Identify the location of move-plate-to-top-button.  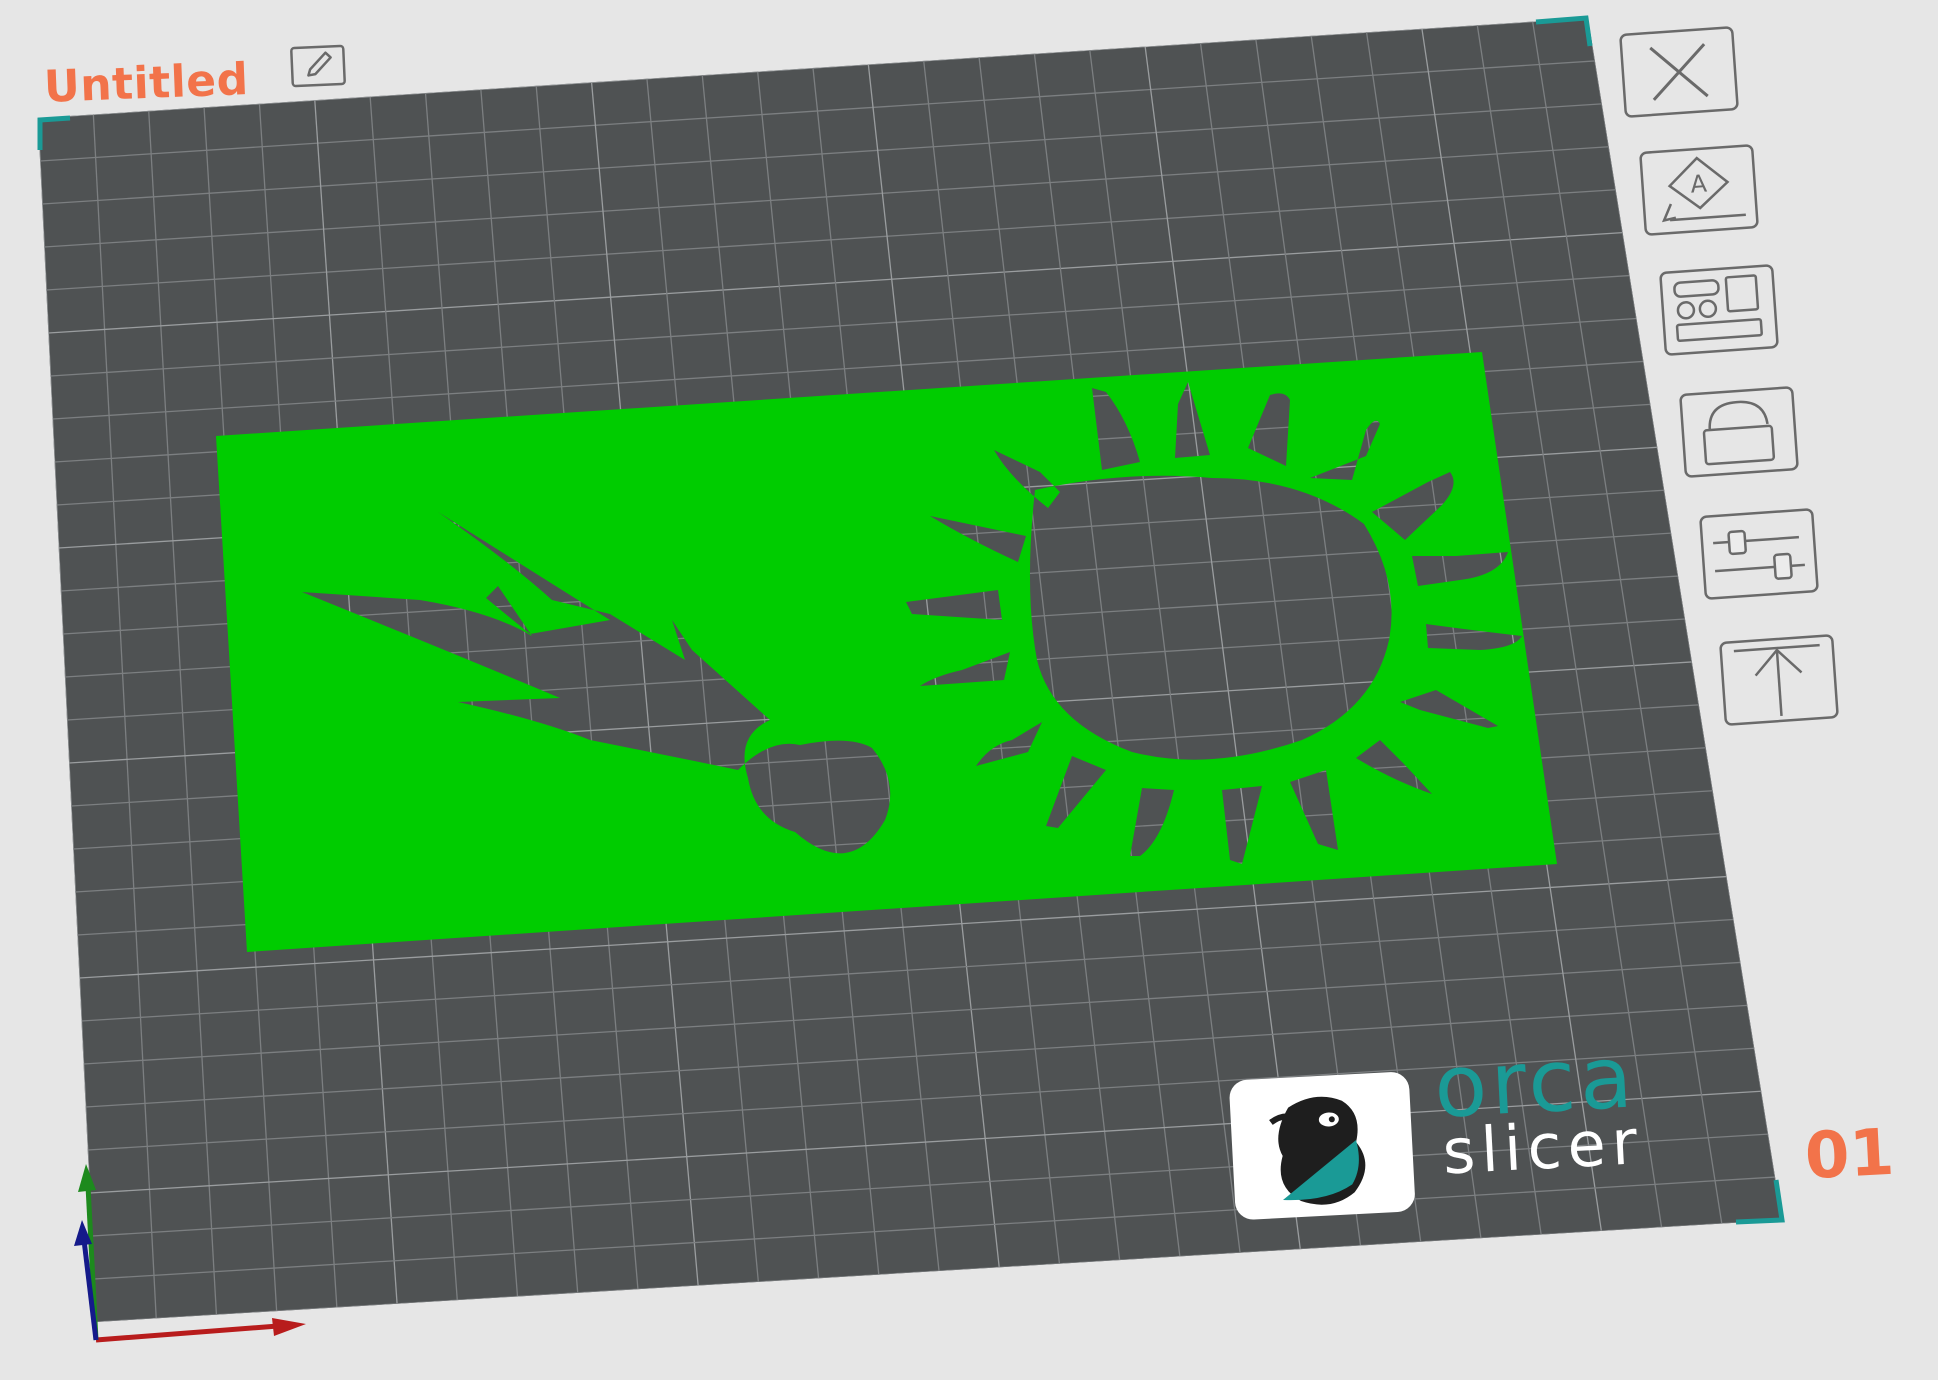
(1779, 680).